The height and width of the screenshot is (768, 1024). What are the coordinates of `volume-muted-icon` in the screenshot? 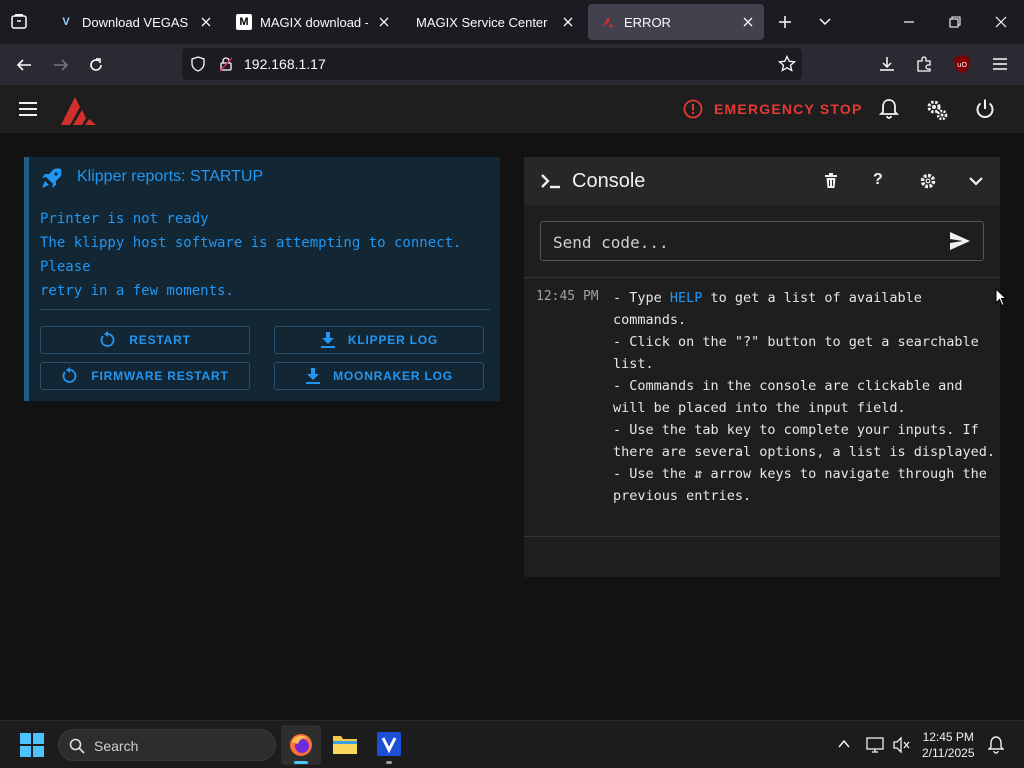 It's located at (902, 745).